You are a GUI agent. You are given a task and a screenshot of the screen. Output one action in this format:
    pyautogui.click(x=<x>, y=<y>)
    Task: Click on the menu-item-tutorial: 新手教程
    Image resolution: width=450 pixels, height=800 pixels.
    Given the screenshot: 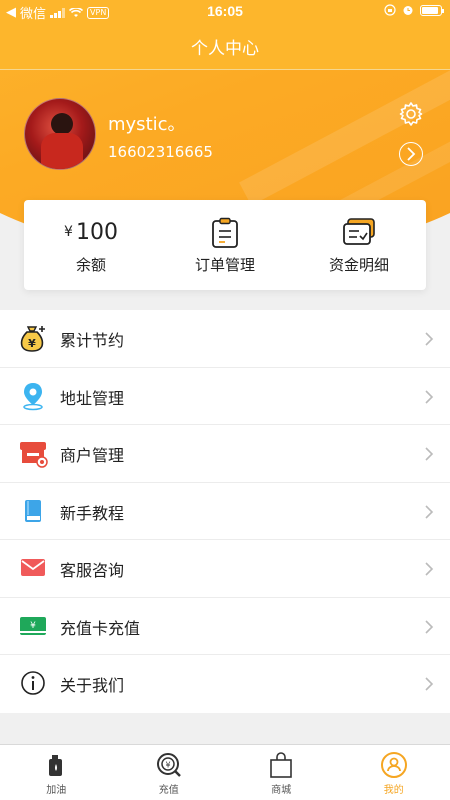 What is the action you would take?
    pyautogui.click(x=225, y=511)
    